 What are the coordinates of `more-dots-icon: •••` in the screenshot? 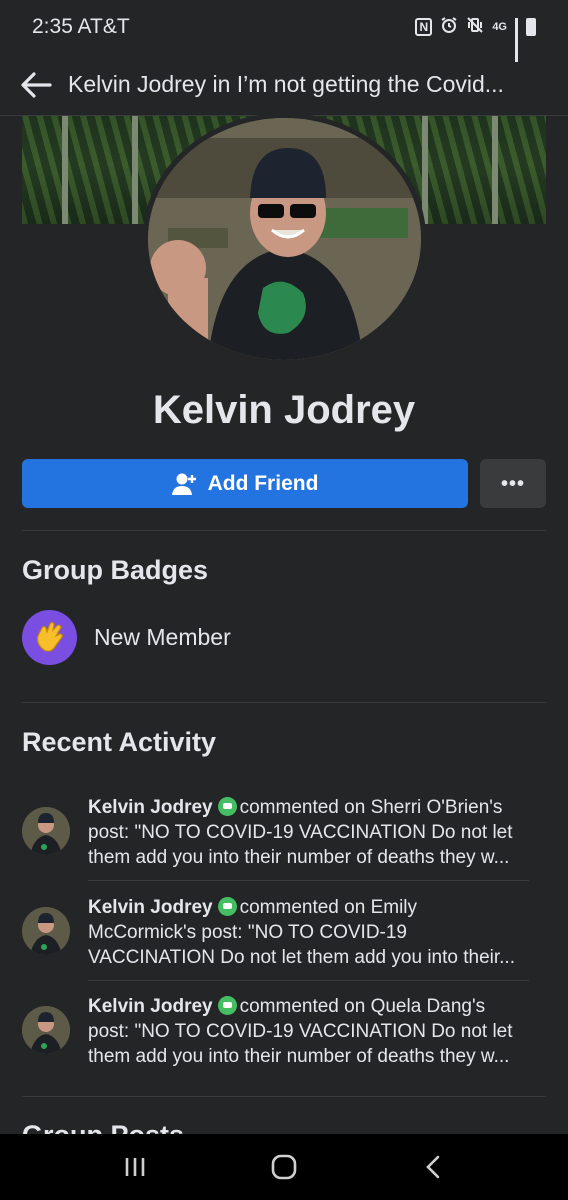 It's located at (512, 483).